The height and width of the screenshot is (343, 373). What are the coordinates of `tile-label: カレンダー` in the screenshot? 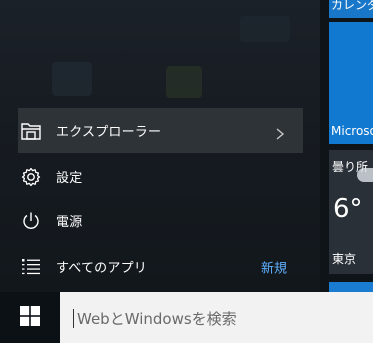 It's located at (352, 6).